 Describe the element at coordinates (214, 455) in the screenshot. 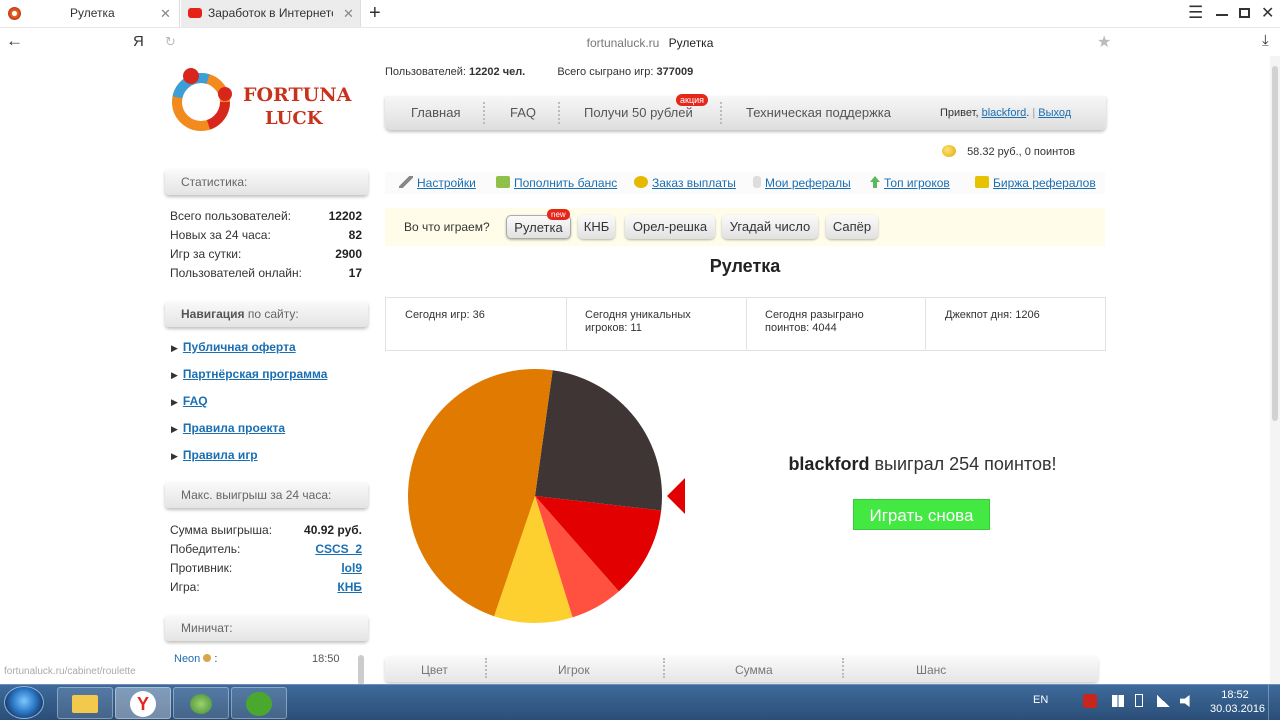

I see `nav-link-game-rules: ▶ Правила игр` at that location.